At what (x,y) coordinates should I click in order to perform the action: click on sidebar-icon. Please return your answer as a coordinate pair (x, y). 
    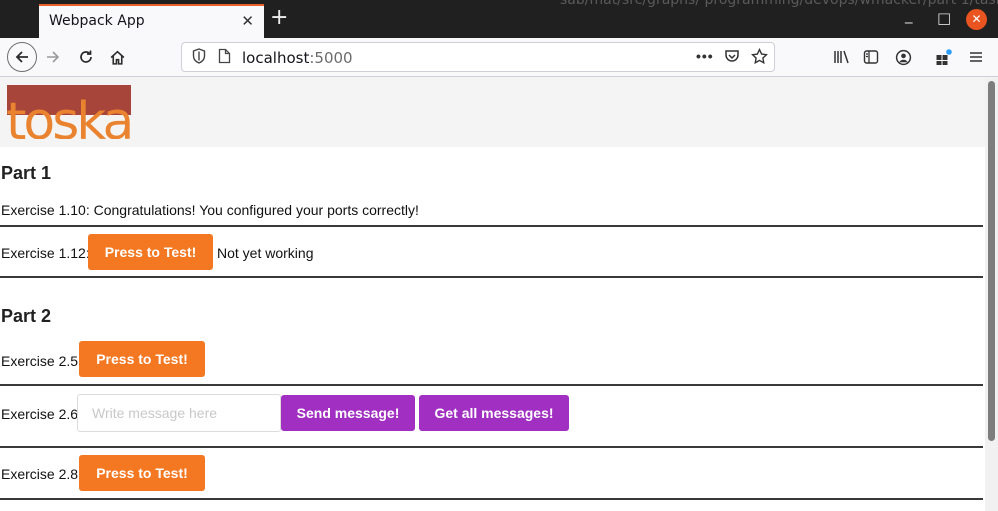
    Looking at the image, I should click on (871, 57).